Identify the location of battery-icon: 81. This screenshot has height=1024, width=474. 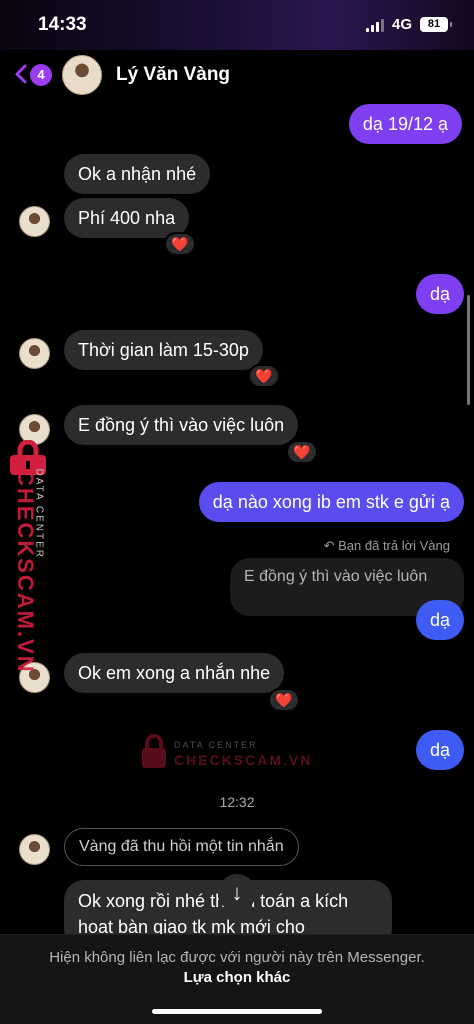
(436, 24).